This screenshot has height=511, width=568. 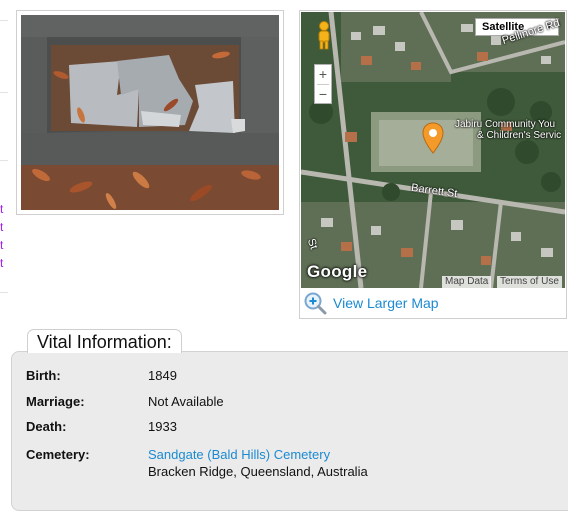 I want to click on death-value: 1933, so click(x=162, y=426).